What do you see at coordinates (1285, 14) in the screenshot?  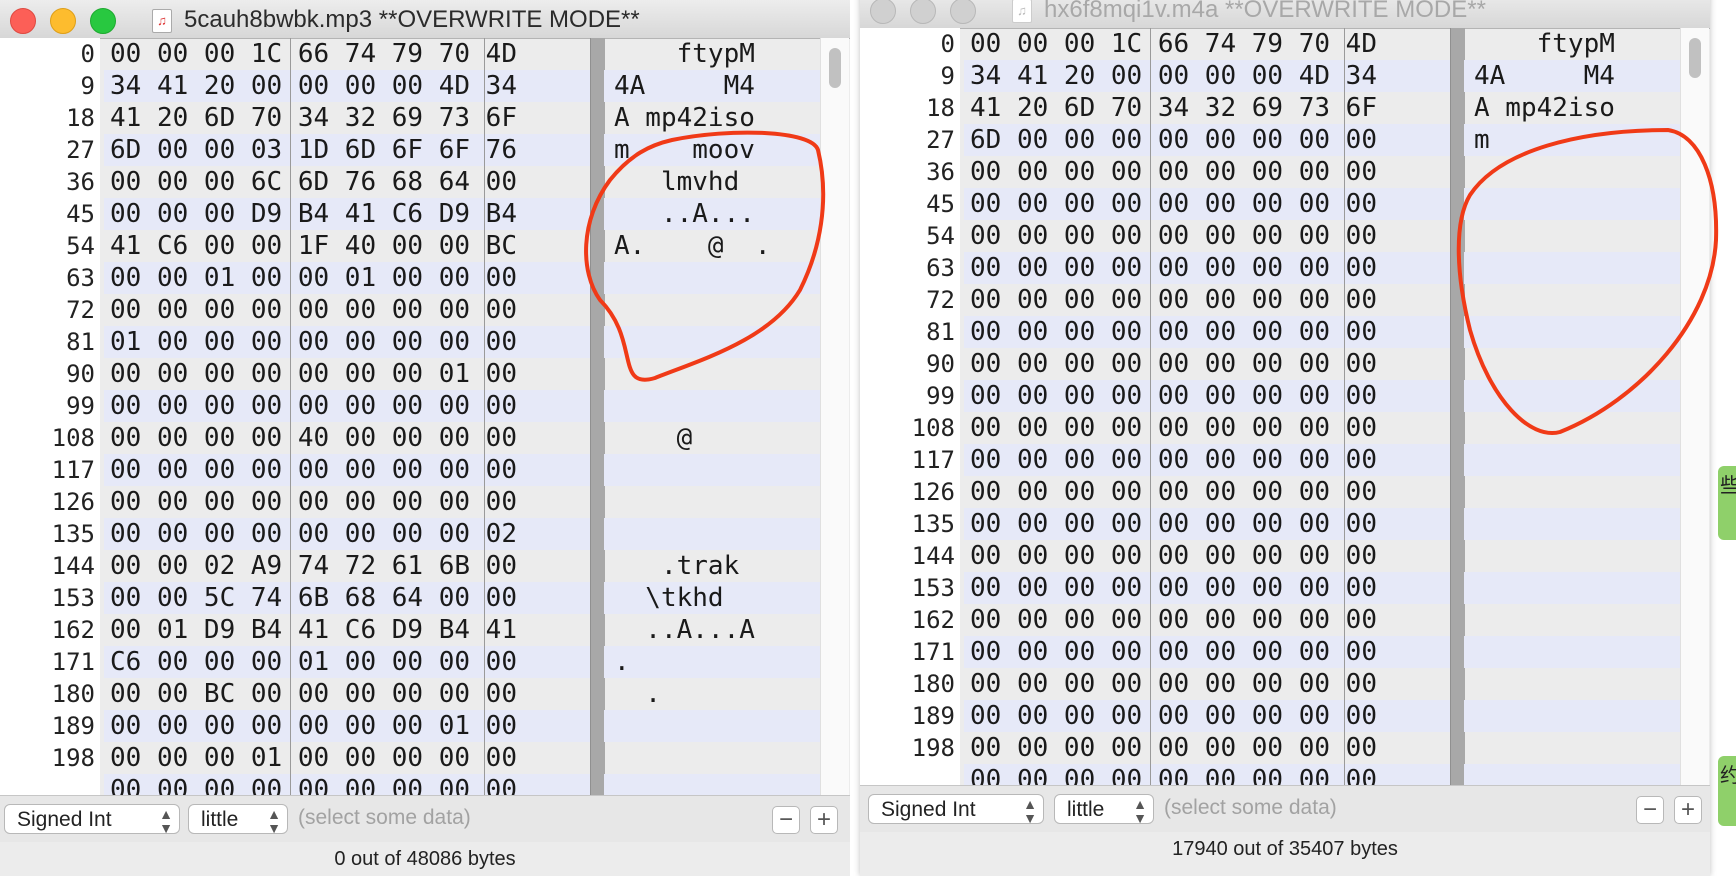 I see `title-bar: ♫ hx6f8mqi1v.m4a **OVERWRITE MODE**` at bounding box center [1285, 14].